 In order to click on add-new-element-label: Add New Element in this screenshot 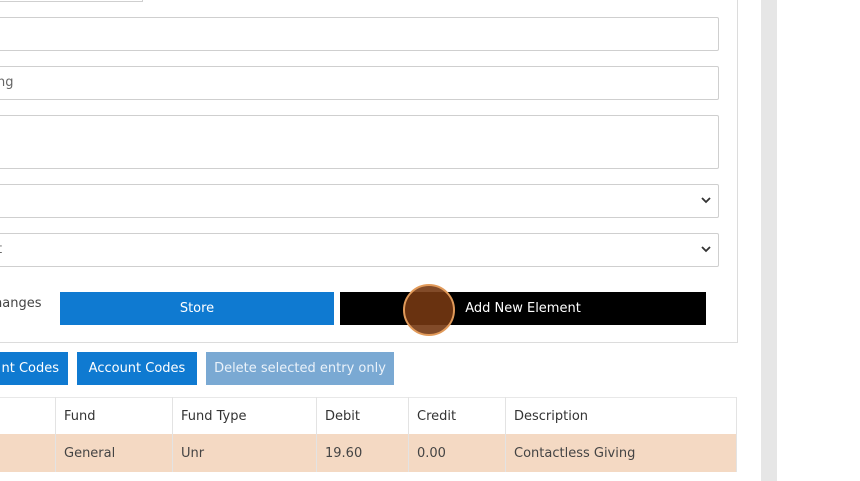, I will do `click(523, 308)`.